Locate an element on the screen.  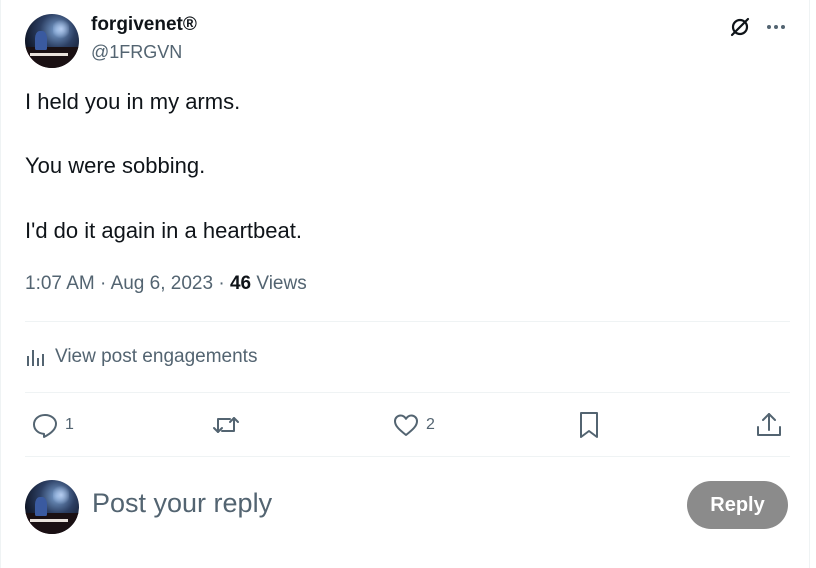
reply-button: Reply is located at coordinates (737, 505).